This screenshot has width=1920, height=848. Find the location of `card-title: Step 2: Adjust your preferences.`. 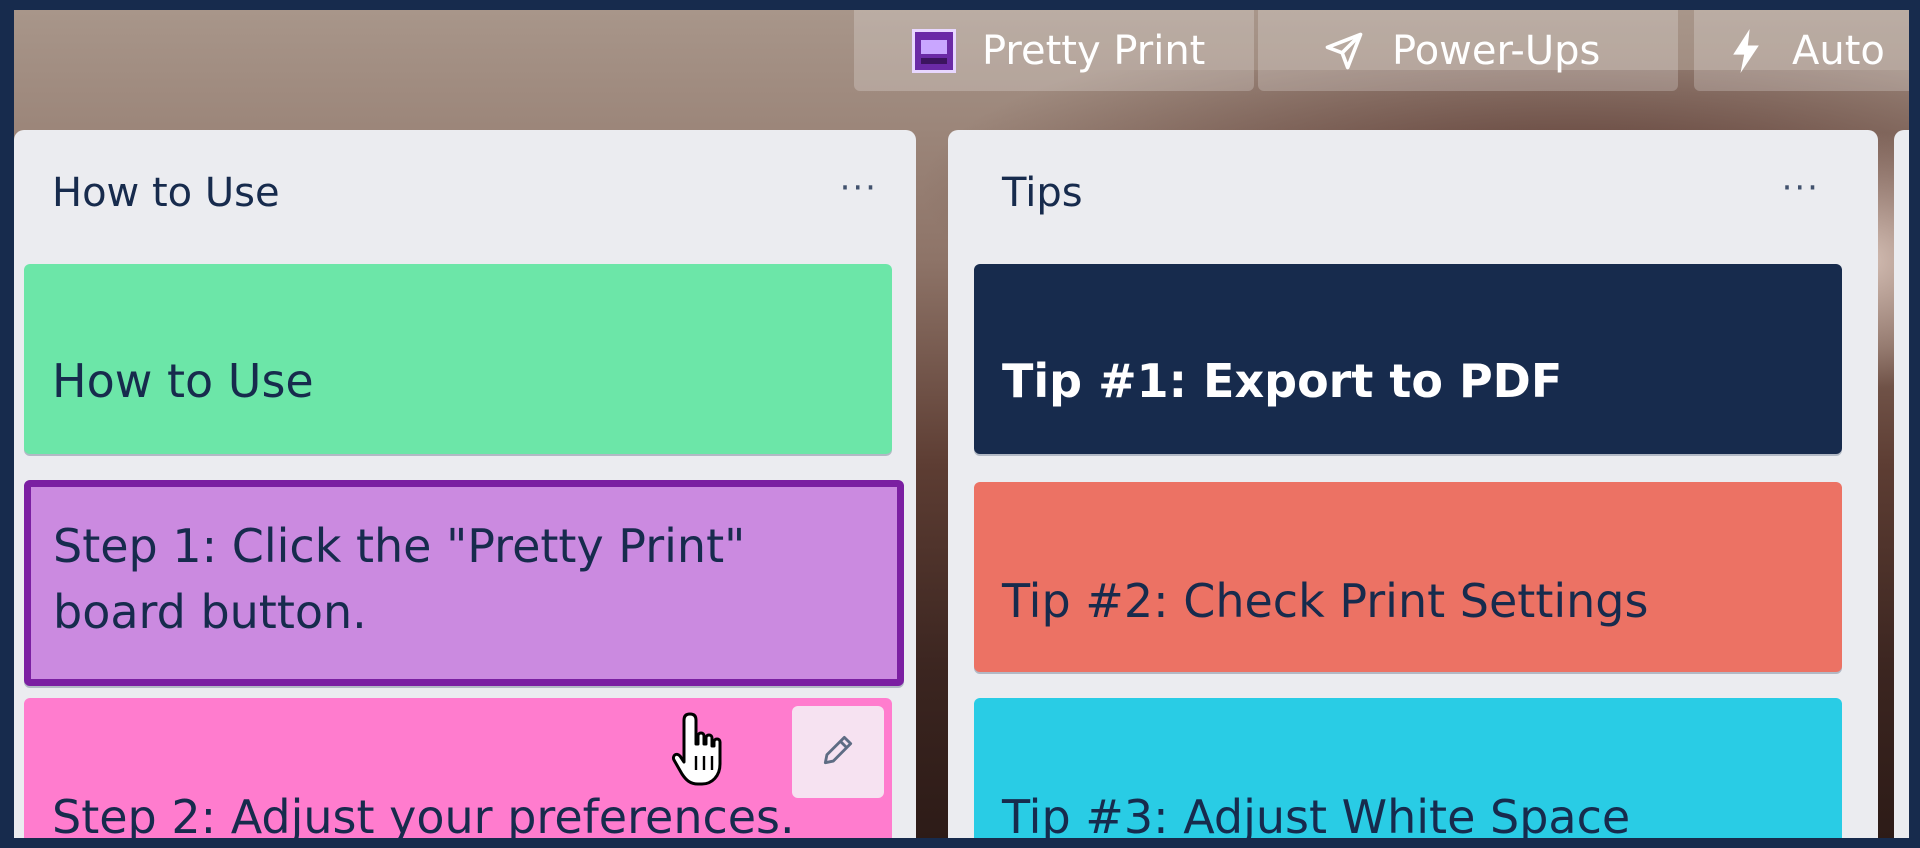

card-title: Step 2: Adjust your preferences. is located at coordinates (423, 814).